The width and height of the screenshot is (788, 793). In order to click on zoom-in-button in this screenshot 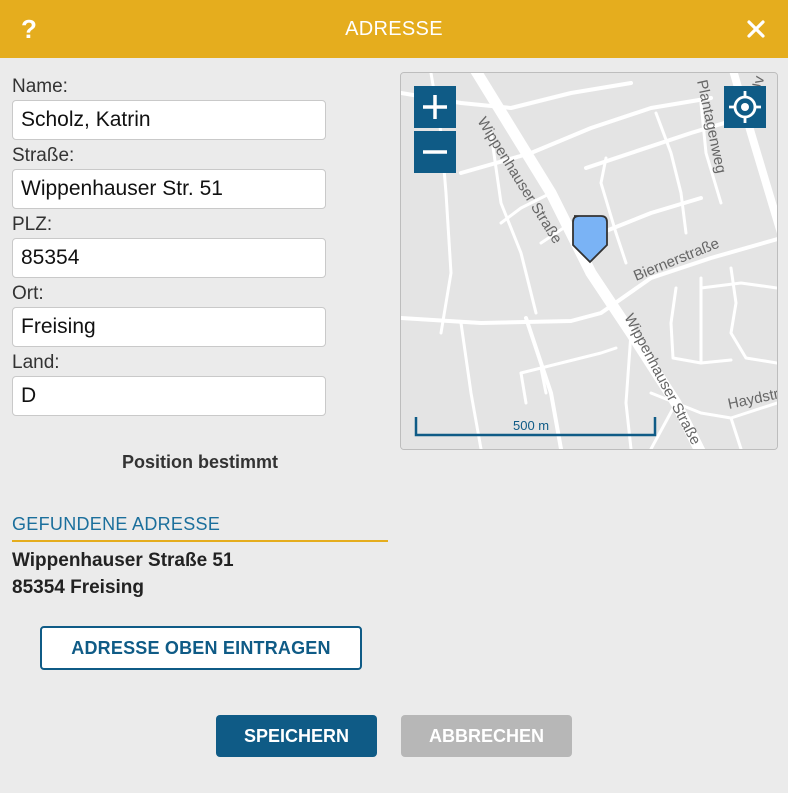, I will do `click(435, 107)`.